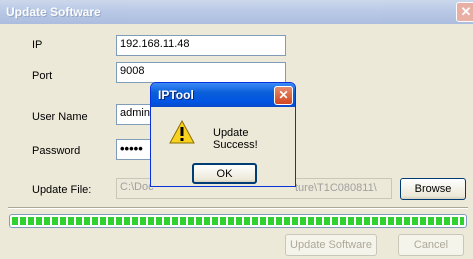 Image resolution: width=473 pixels, height=259 pixels. Describe the element at coordinates (56, 151) in the screenshot. I see `password-label: Password` at that location.